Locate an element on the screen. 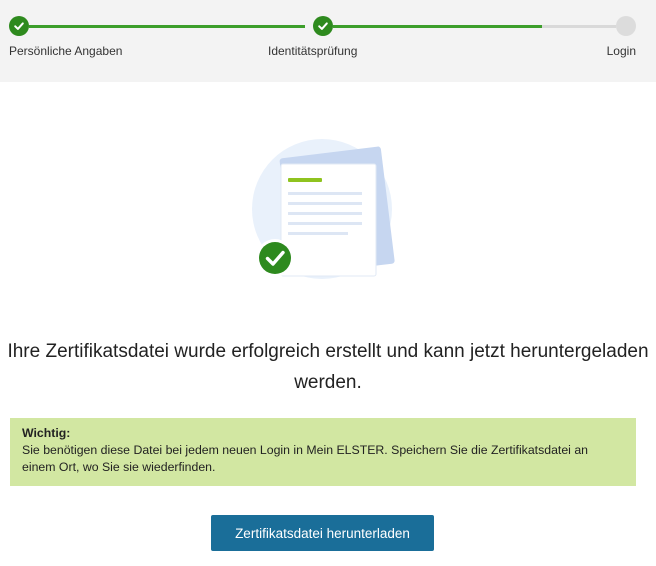  step-label-login: Login is located at coordinates (621, 51).